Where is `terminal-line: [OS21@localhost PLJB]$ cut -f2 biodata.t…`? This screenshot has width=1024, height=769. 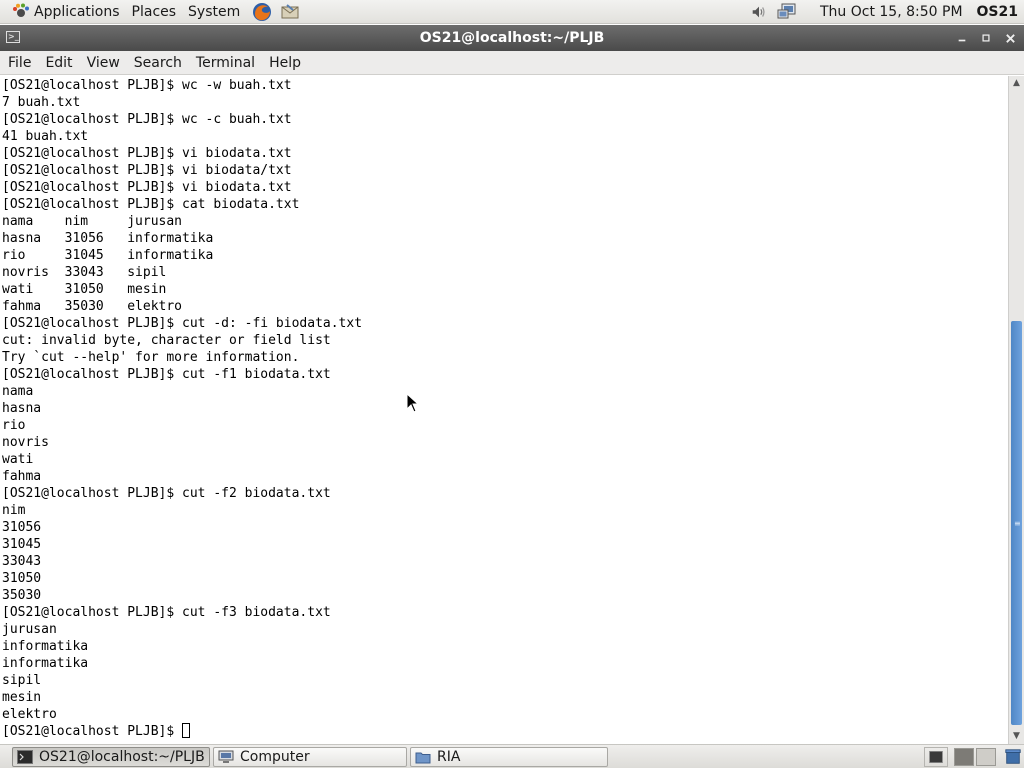
terminal-line: [OS21@localhost PLJB]$ cut -f2 biodata.t… is located at coordinates (166, 493).